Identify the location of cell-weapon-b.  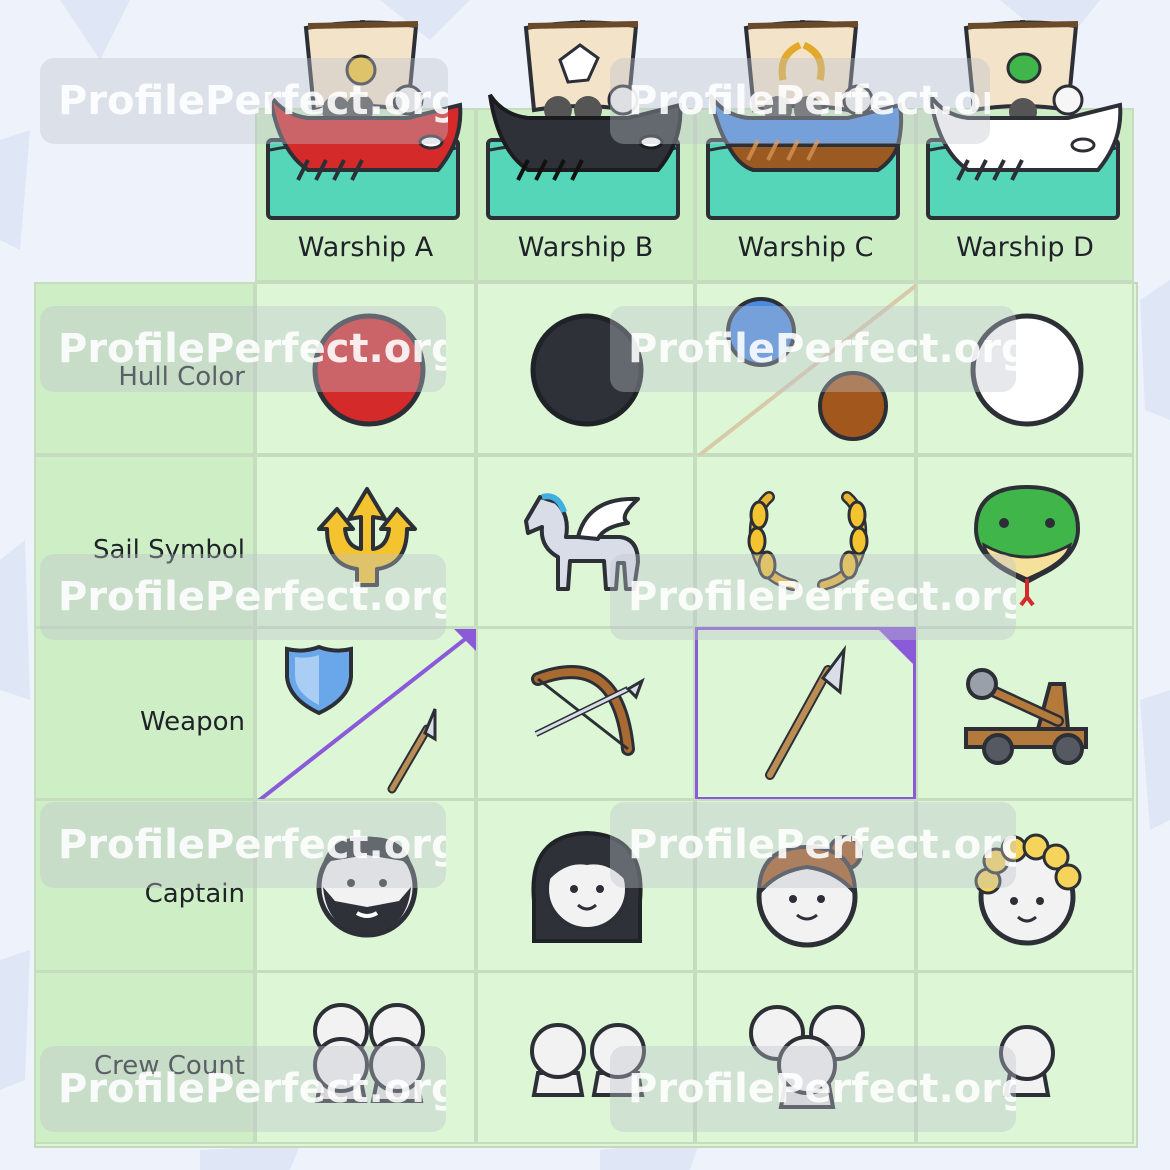
(585, 713).